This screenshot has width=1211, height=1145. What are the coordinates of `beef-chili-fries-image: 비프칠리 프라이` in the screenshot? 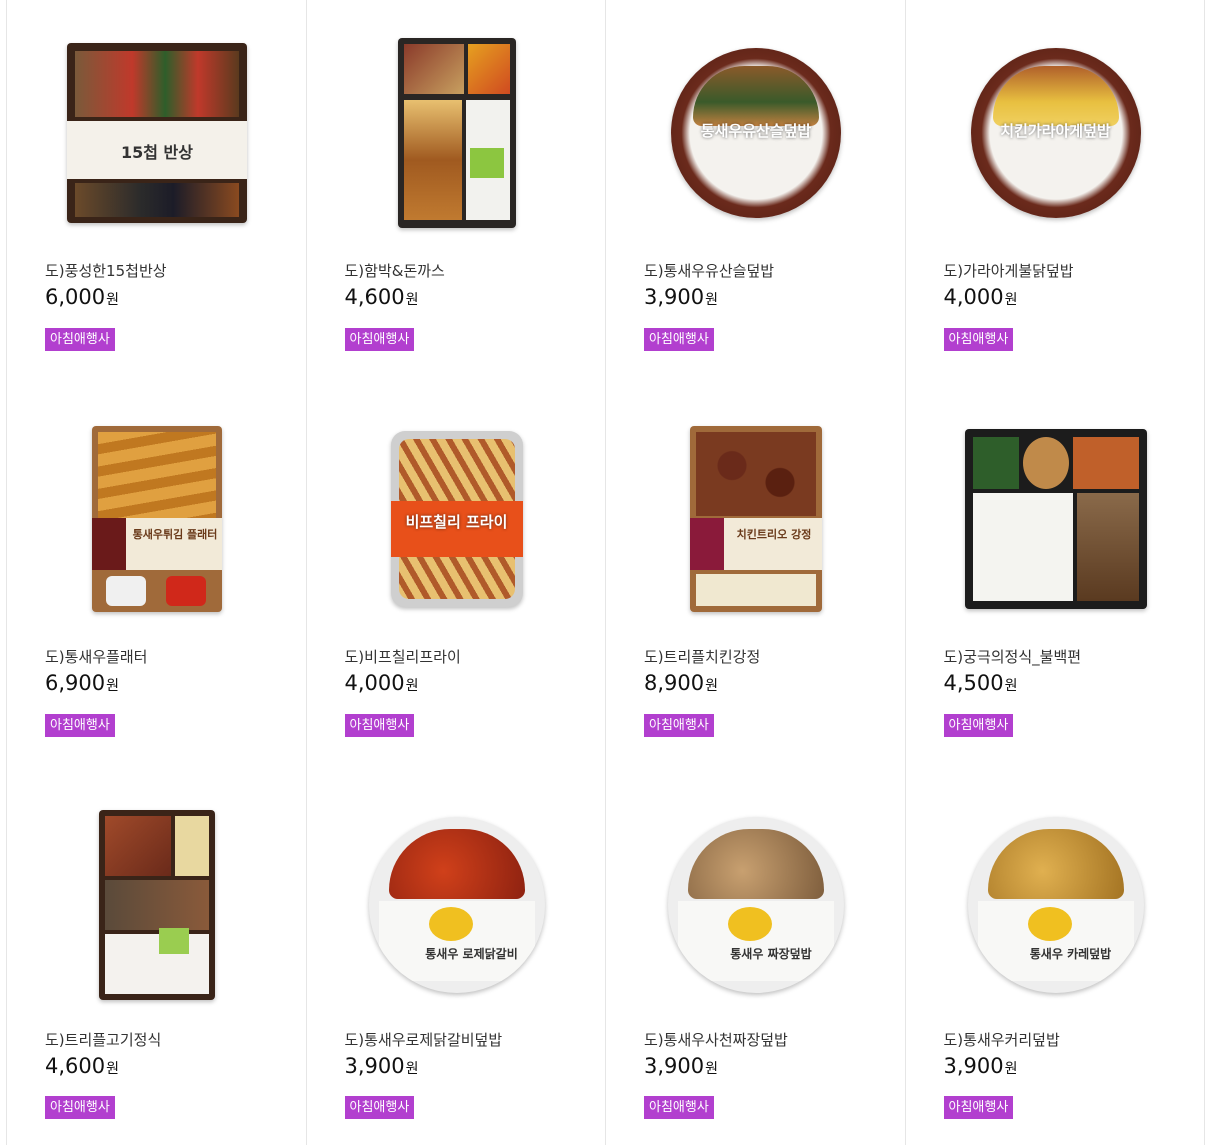 It's located at (457, 519).